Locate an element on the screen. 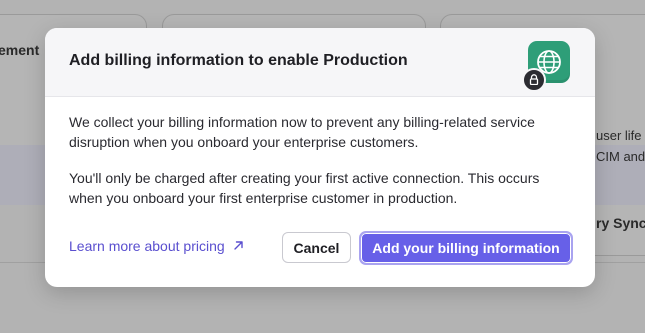  lock-icon is located at coordinates (534, 80).